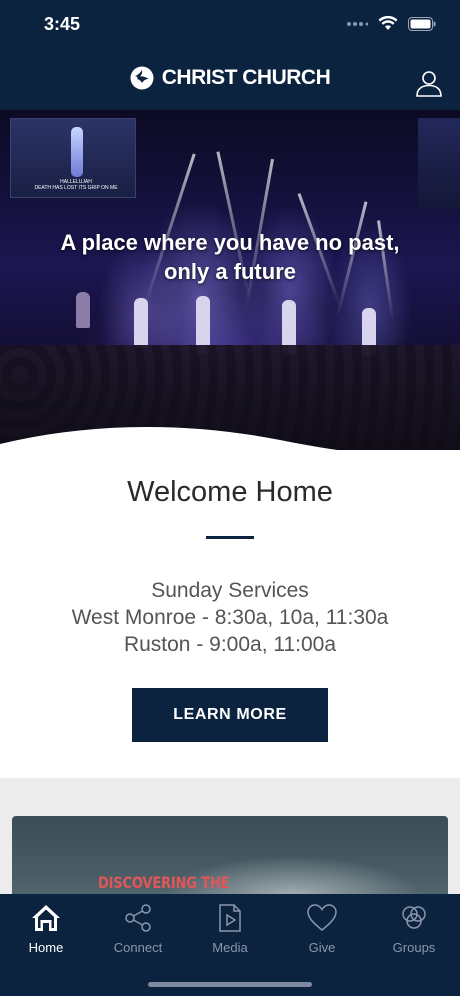 The image size is (460, 996). What do you see at coordinates (357, 23) in the screenshot?
I see `signal-icon` at bounding box center [357, 23].